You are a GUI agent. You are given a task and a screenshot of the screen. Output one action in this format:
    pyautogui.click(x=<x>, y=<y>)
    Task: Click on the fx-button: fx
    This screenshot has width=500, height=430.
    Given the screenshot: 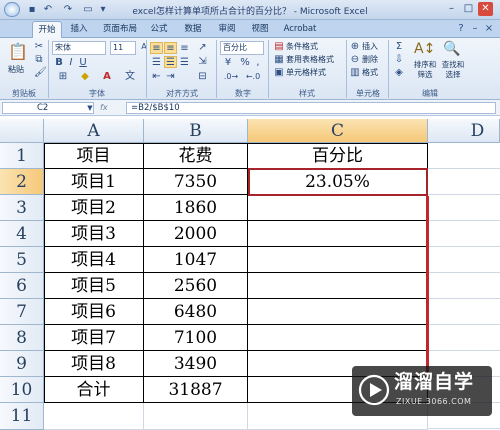 What is the action you would take?
    pyautogui.click(x=104, y=108)
    